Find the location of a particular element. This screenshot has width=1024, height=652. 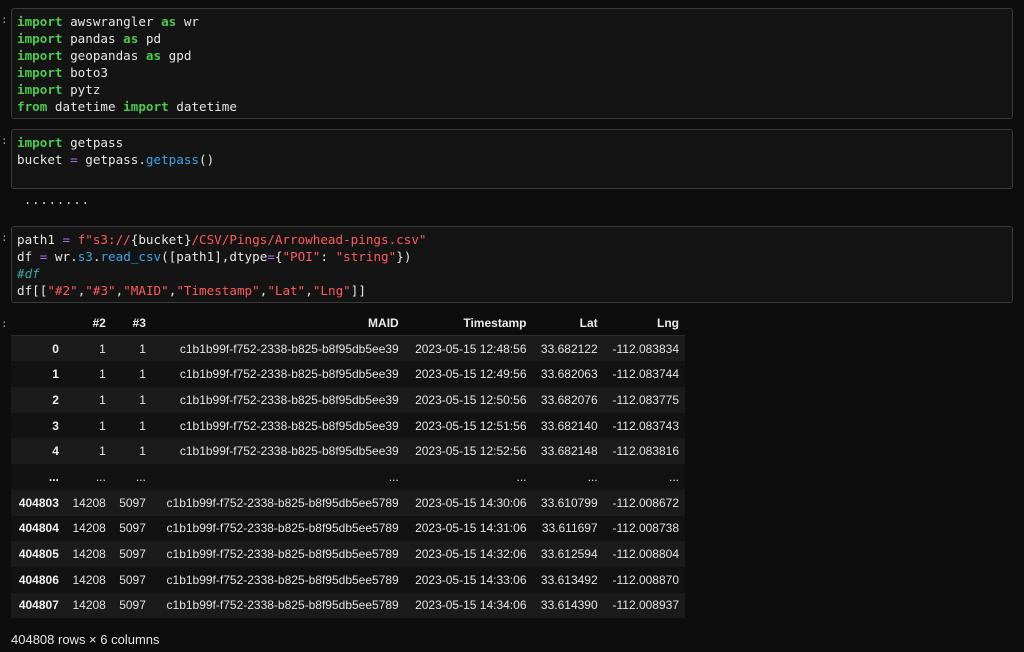

code-token: "#3" is located at coordinates (100, 290).